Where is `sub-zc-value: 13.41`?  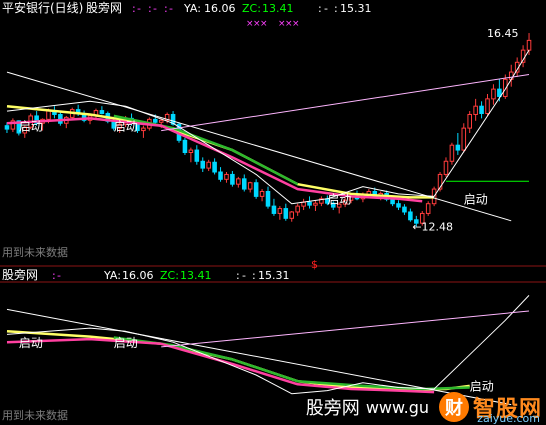 sub-zc-value: 13.41 is located at coordinates (196, 275).